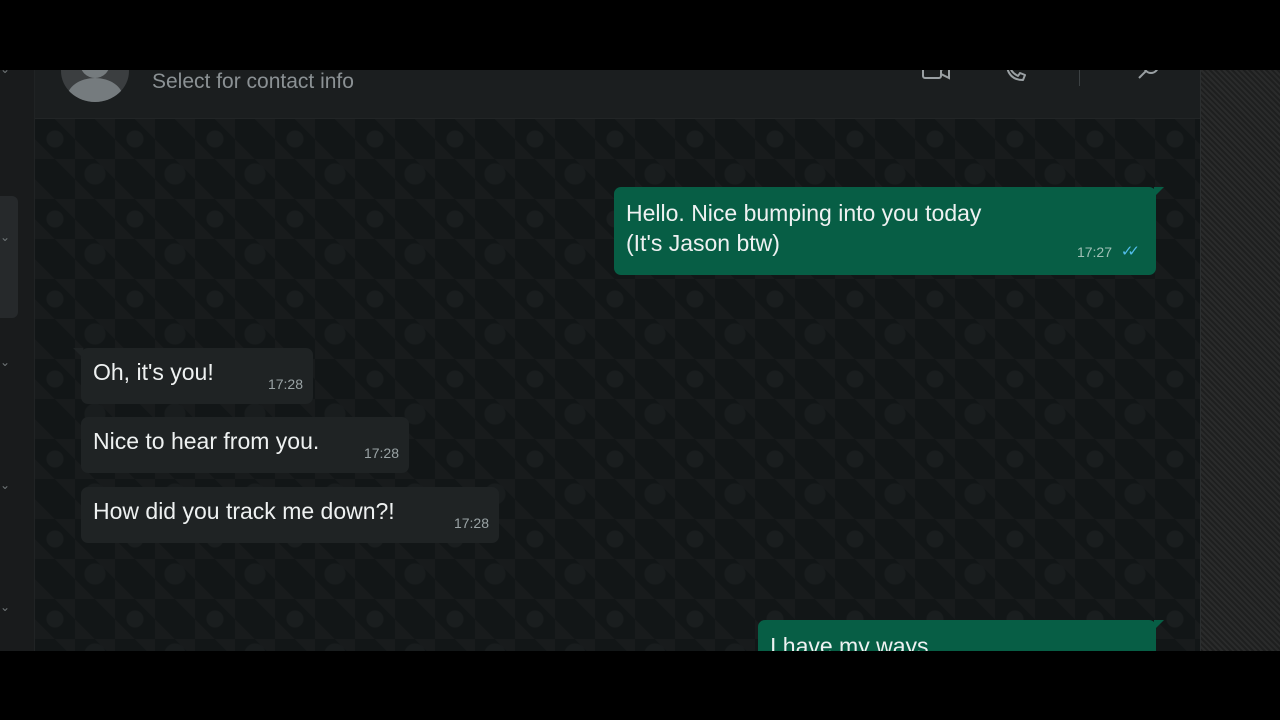 The width and height of the screenshot is (1280, 720). I want to click on message-bubble-incoming: How did you track me down?! 17:28, so click(290, 515).